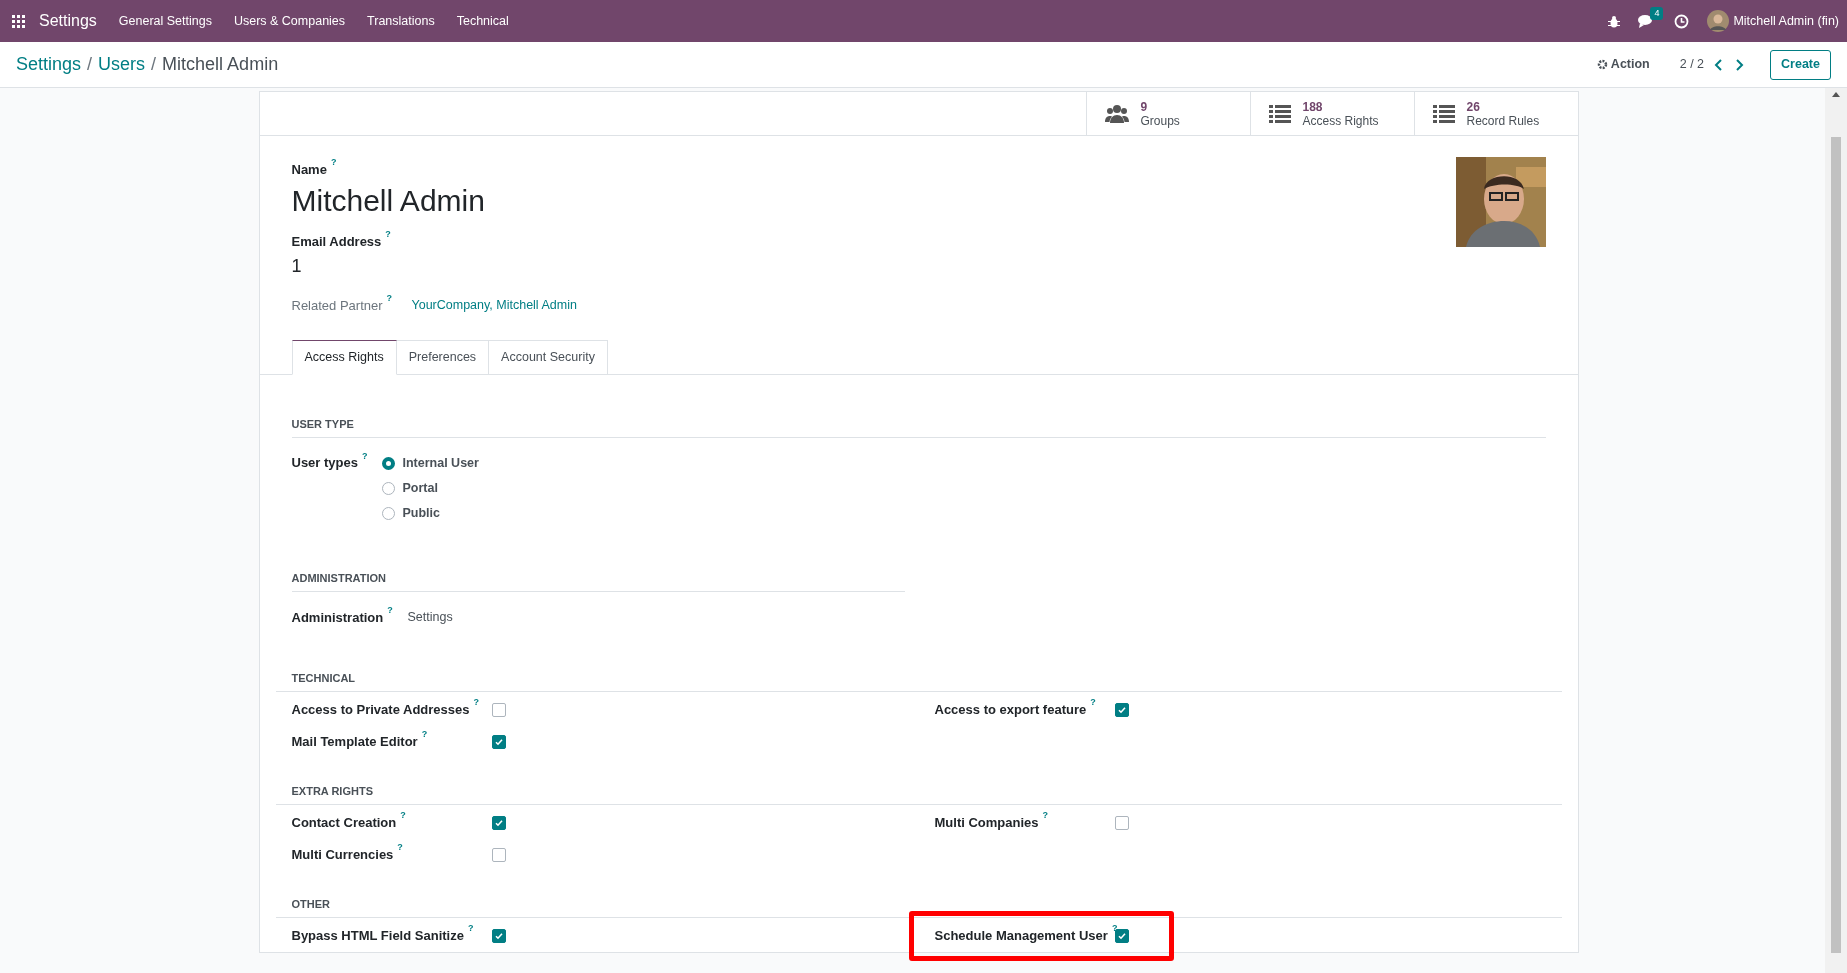 This screenshot has height=973, width=1847. Describe the element at coordinates (1786, 21) in the screenshot. I see `user-name: Mitchell Admin (fin)` at that location.